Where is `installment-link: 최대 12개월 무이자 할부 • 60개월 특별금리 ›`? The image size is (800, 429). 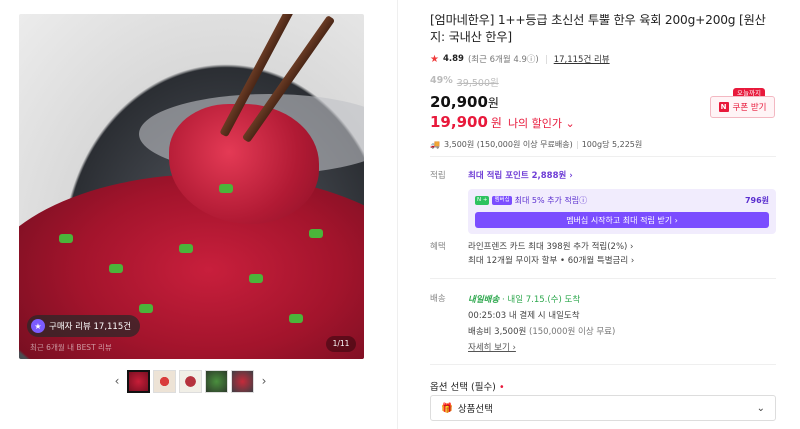
installment-link: 최대 12개월 무이자 할부 • 60개월 특별금리 › is located at coordinates (622, 261).